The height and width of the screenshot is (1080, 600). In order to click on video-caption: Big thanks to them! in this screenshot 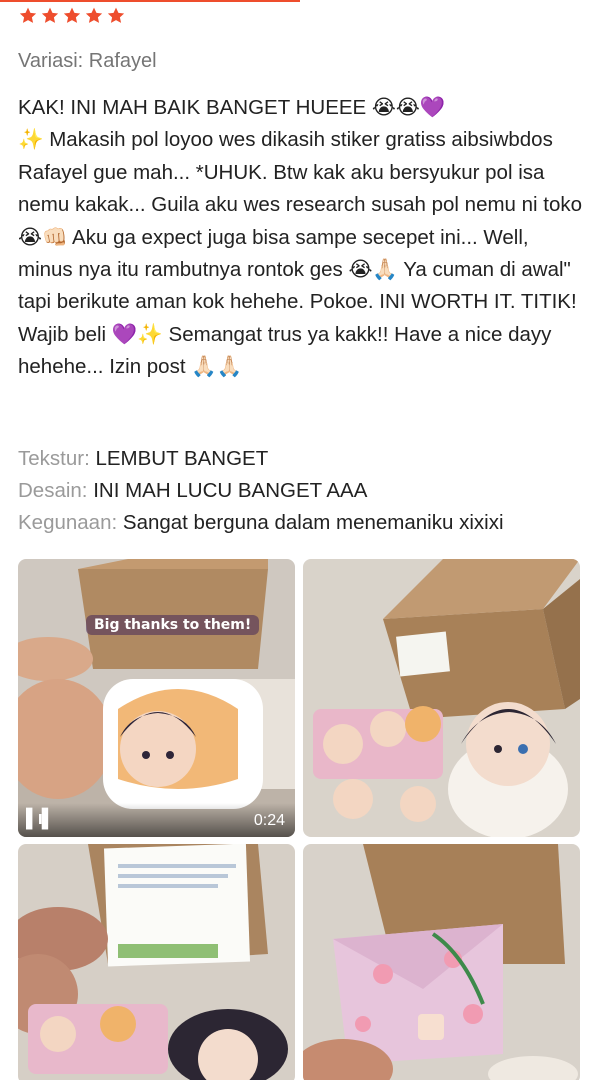, I will do `click(173, 625)`.